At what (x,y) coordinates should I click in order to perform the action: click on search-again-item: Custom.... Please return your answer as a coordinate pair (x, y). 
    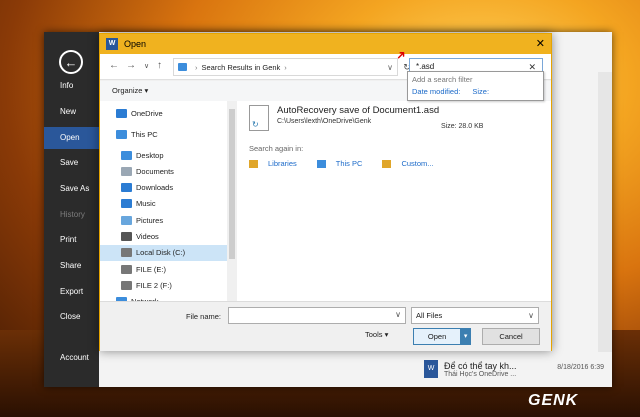
    Looking at the image, I should click on (412, 163).